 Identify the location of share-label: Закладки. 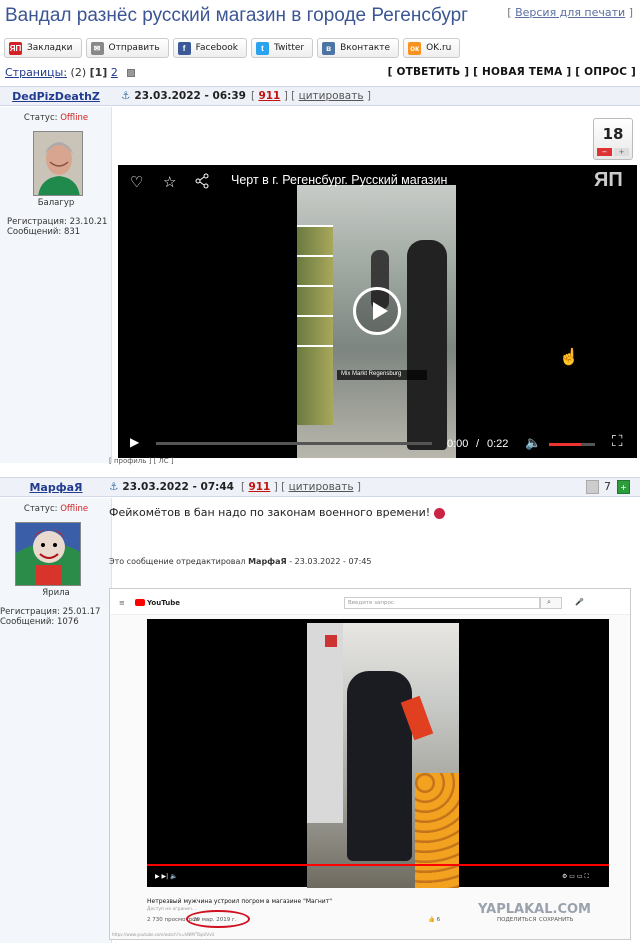
(50, 48).